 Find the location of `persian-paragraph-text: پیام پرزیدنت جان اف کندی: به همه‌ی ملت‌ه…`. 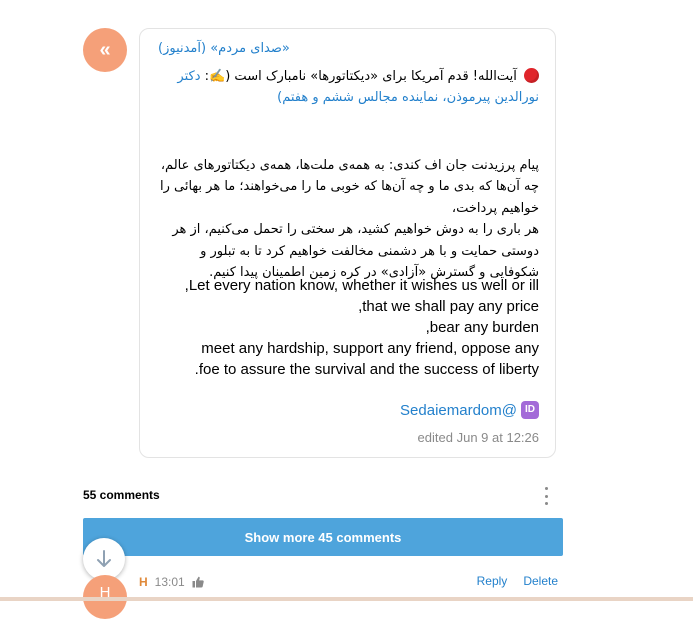

persian-paragraph-text: پیام پرزیدنت جان اف کندی: به همه‌ی ملت‌ه… is located at coordinates (349, 219).